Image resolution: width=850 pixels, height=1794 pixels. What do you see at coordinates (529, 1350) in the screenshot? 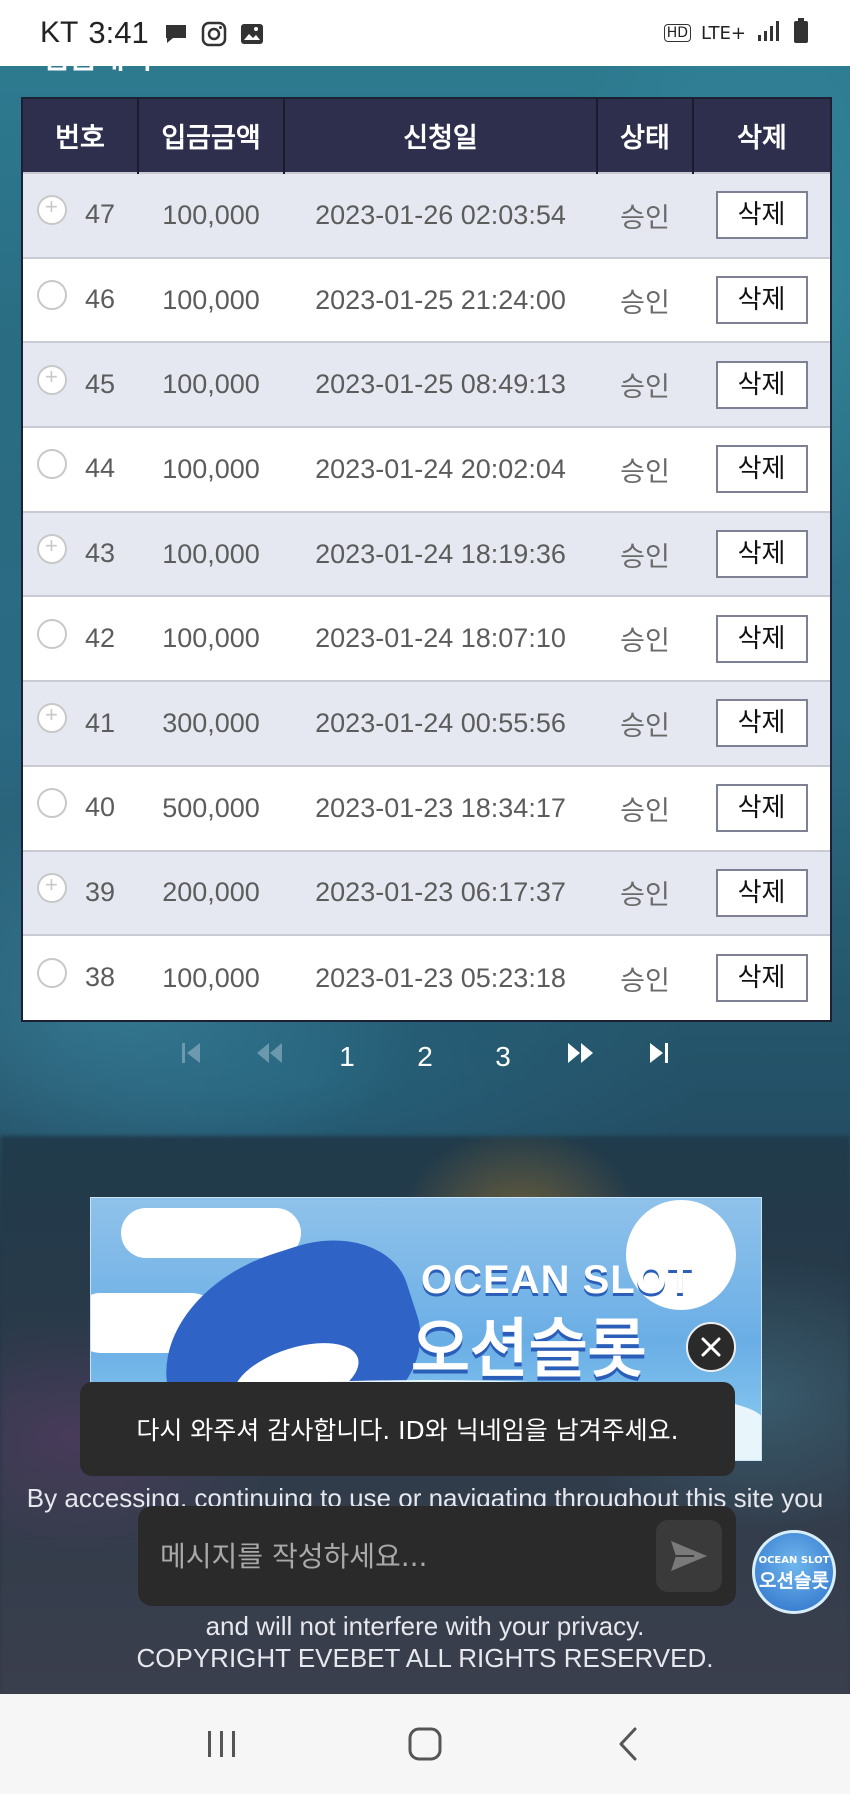
I see `banner-title-ko: 오션슬롯` at bounding box center [529, 1350].